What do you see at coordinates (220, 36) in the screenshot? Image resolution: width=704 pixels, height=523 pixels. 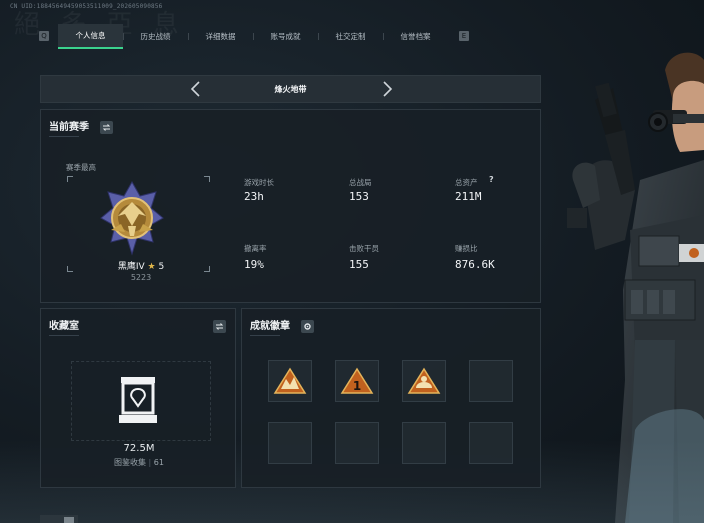 I see `tab-detailed-data: 详细数据` at bounding box center [220, 36].